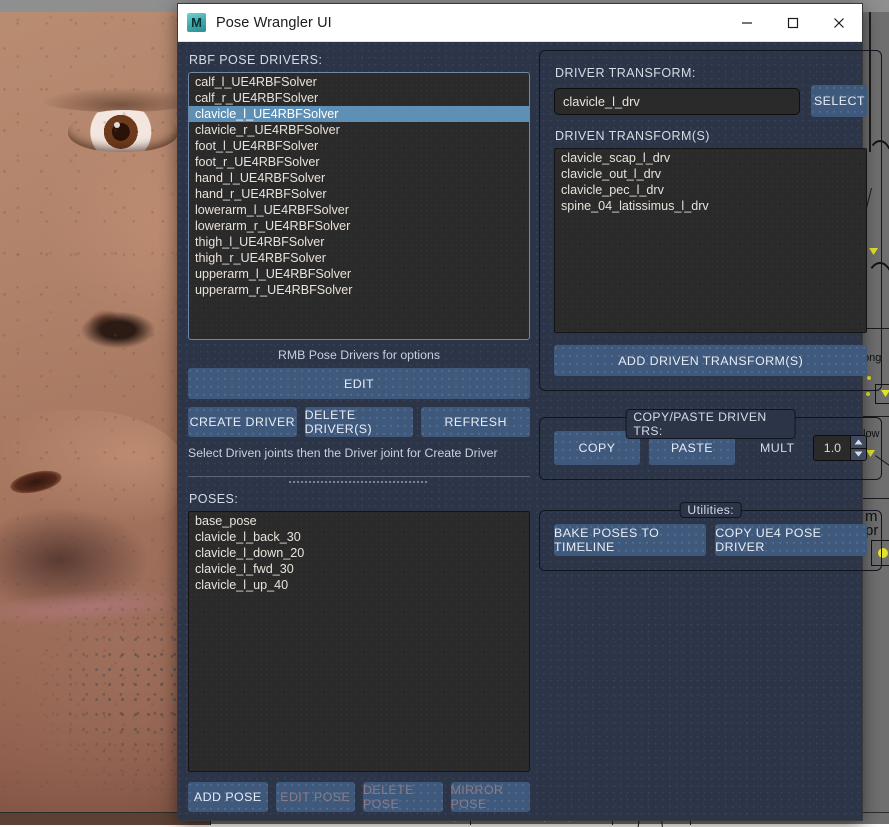 The width and height of the screenshot is (889, 827). I want to click on list-item: clavicle_l_up_40, so click(359, 585).